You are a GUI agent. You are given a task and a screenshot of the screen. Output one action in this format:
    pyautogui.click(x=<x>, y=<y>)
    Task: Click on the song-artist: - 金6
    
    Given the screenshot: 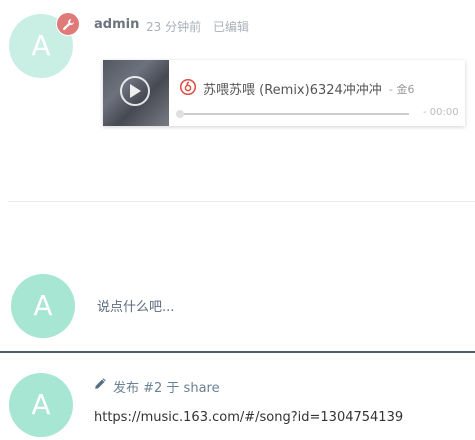 What is the action you would take?
    pyautogui.click(x=402, y=89)
    